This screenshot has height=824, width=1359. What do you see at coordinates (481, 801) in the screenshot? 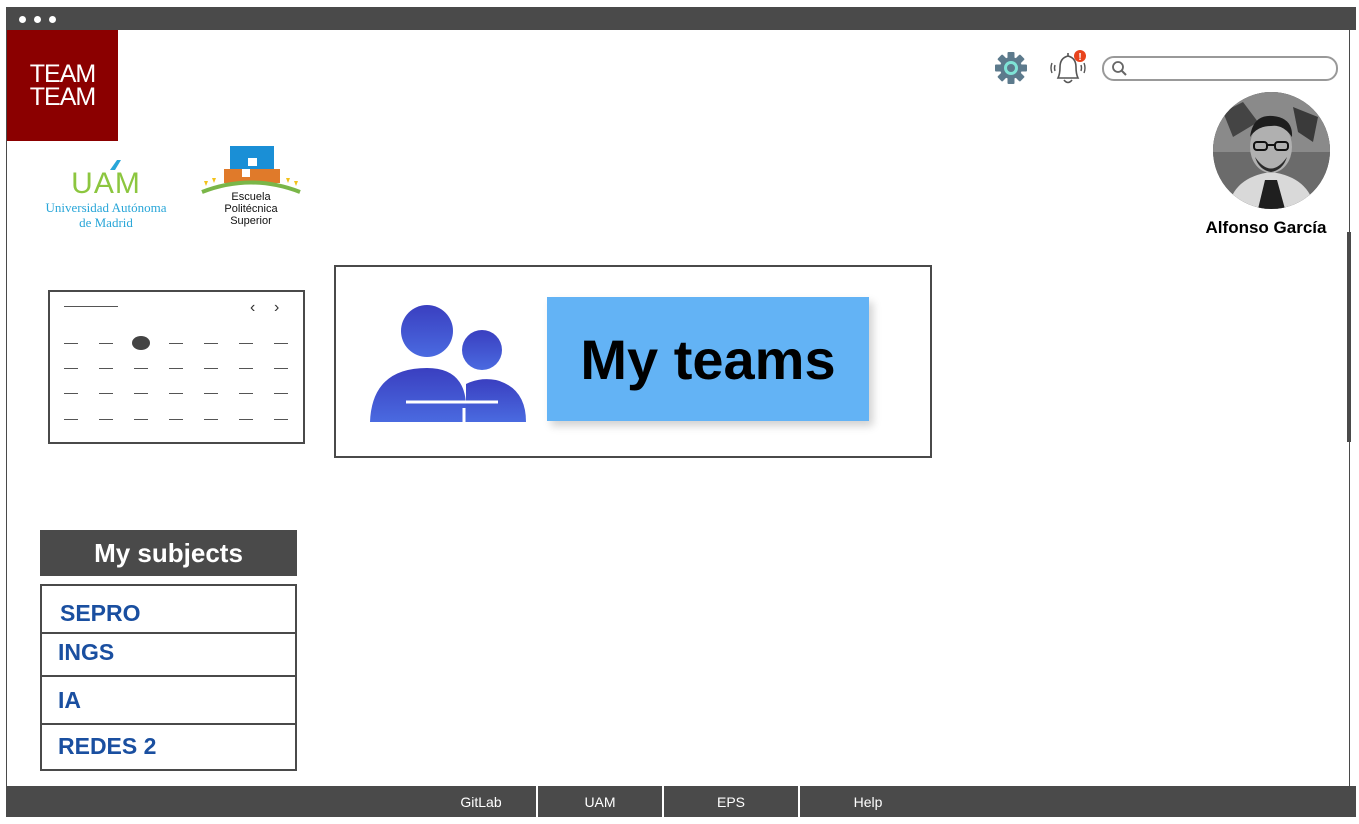
I see `footer-link-gitlab: GitLab` at bounding box center [481, 801].